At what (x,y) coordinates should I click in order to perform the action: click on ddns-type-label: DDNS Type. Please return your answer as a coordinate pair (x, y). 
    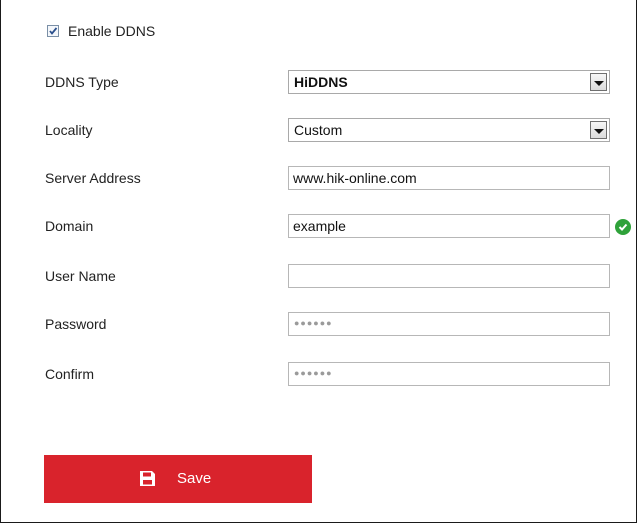
    Looking at the image, I should click on (82, 82).